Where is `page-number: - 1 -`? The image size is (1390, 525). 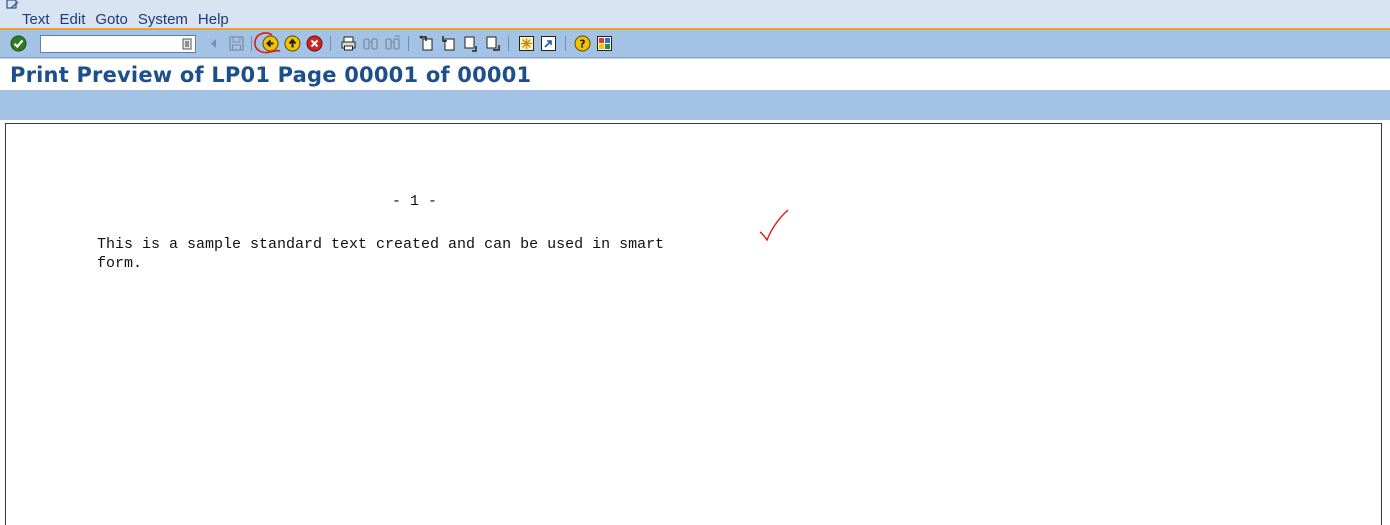 page-number: - 1 - is located at coordinates (415, 201).